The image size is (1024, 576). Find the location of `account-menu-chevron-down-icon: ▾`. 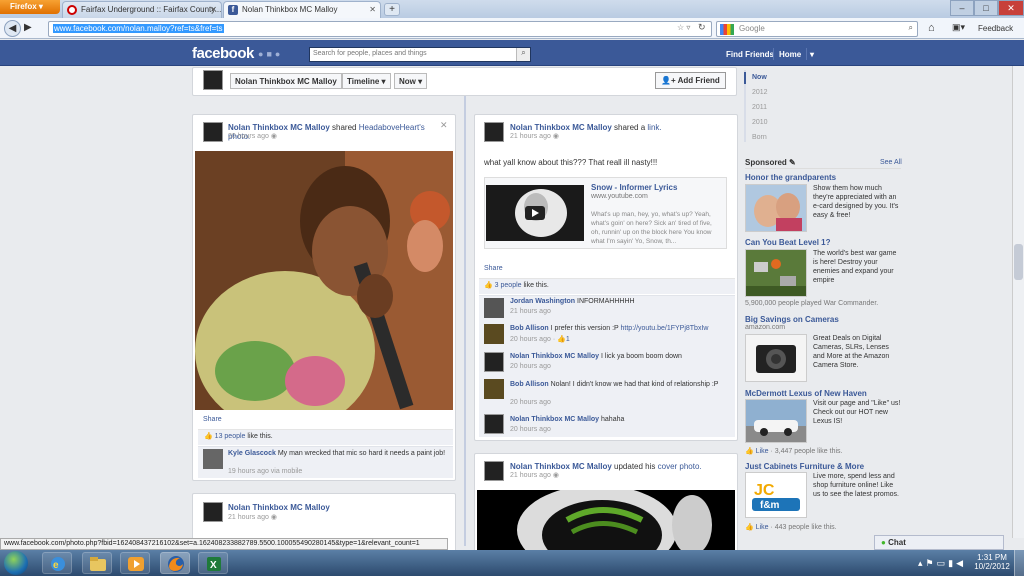

account-menu-chevron-down-icon: ▾ is located at coordinates (812, 54).